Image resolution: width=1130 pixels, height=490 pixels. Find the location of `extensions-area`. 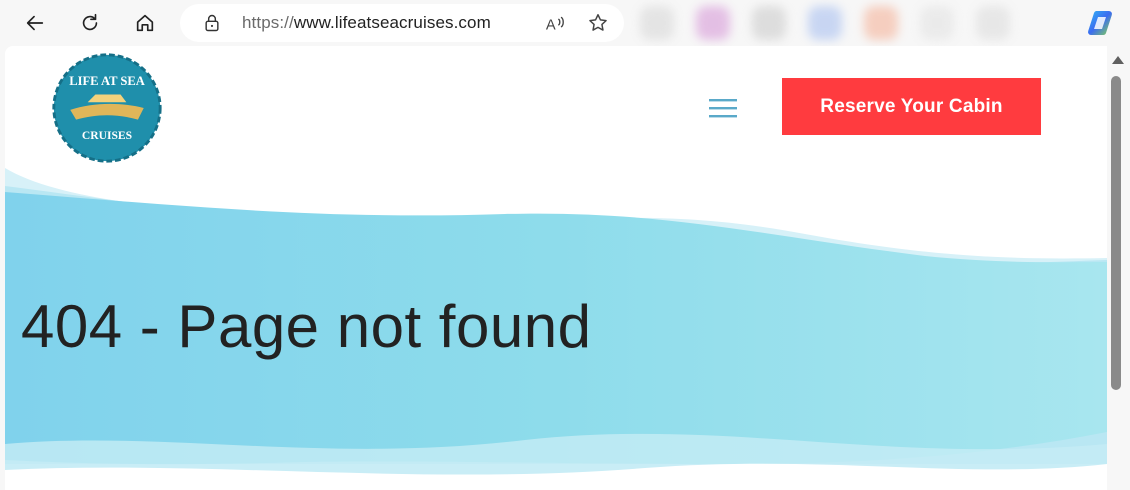

extensions-area is located at coordinates (825, 23).